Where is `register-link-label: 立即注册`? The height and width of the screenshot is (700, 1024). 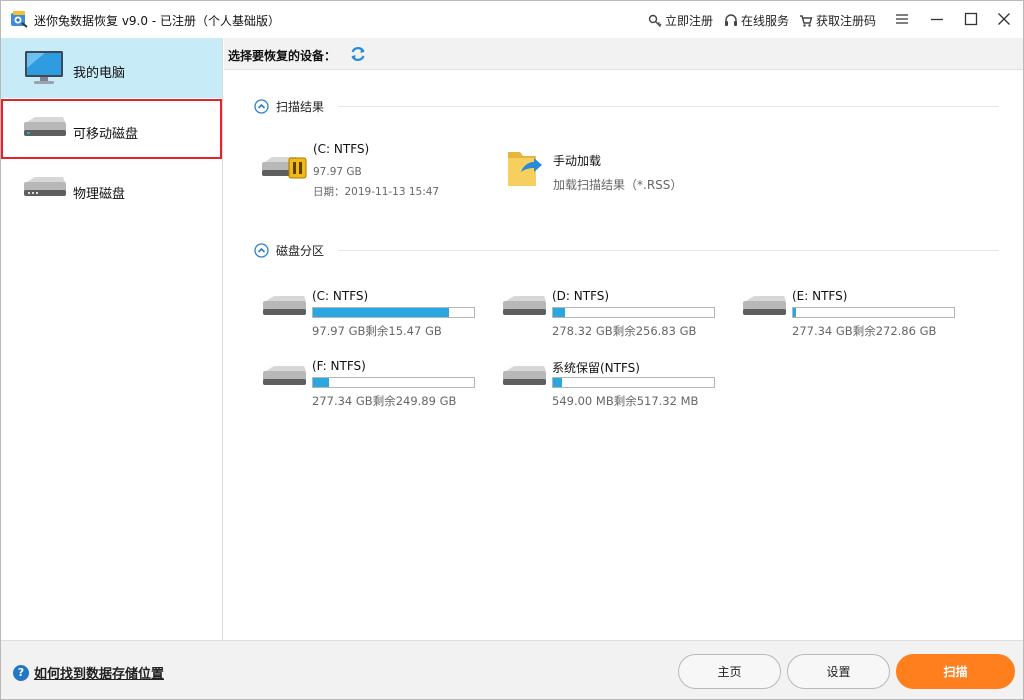
register-link-label: 立即注册 is located at coordinates (689, 21).